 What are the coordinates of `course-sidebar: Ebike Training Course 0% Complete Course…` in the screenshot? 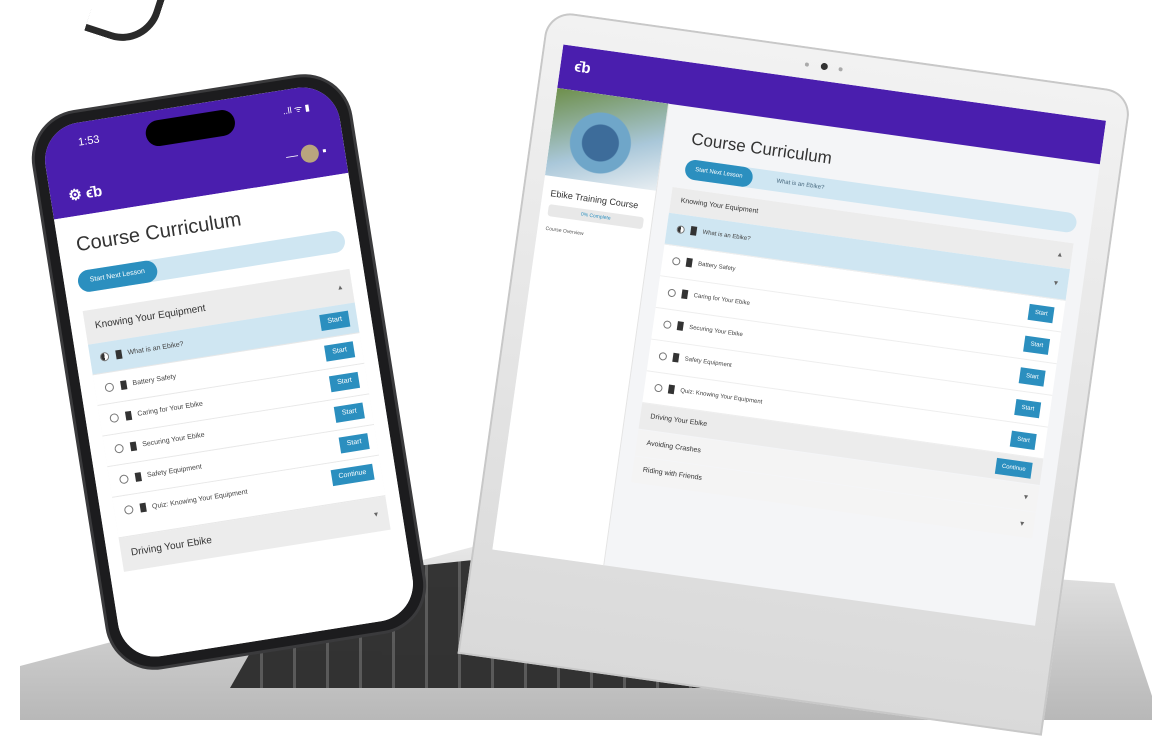 It's located at (581, 327).